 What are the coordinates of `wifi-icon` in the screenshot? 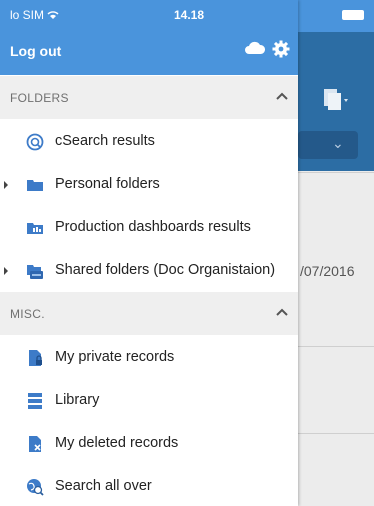 It's located at (53, 15).